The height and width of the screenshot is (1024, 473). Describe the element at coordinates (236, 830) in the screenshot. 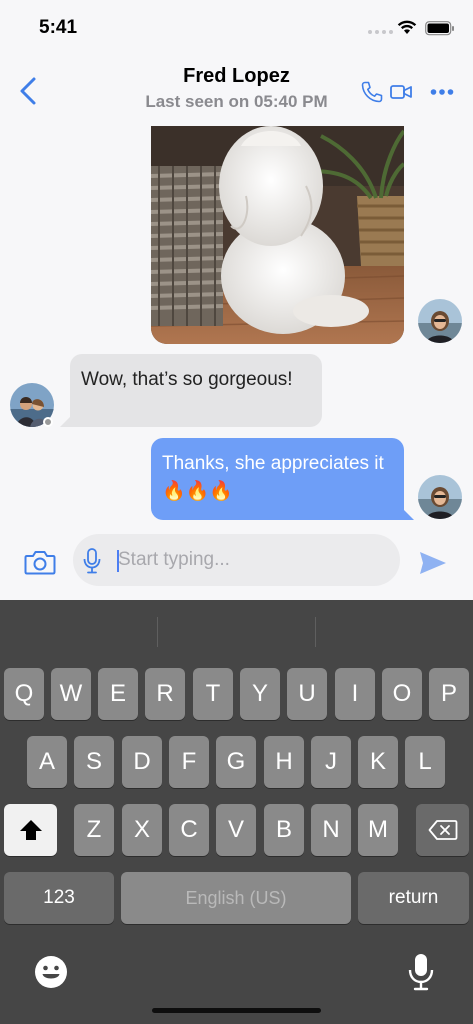

I see `key-v: V` at that location.